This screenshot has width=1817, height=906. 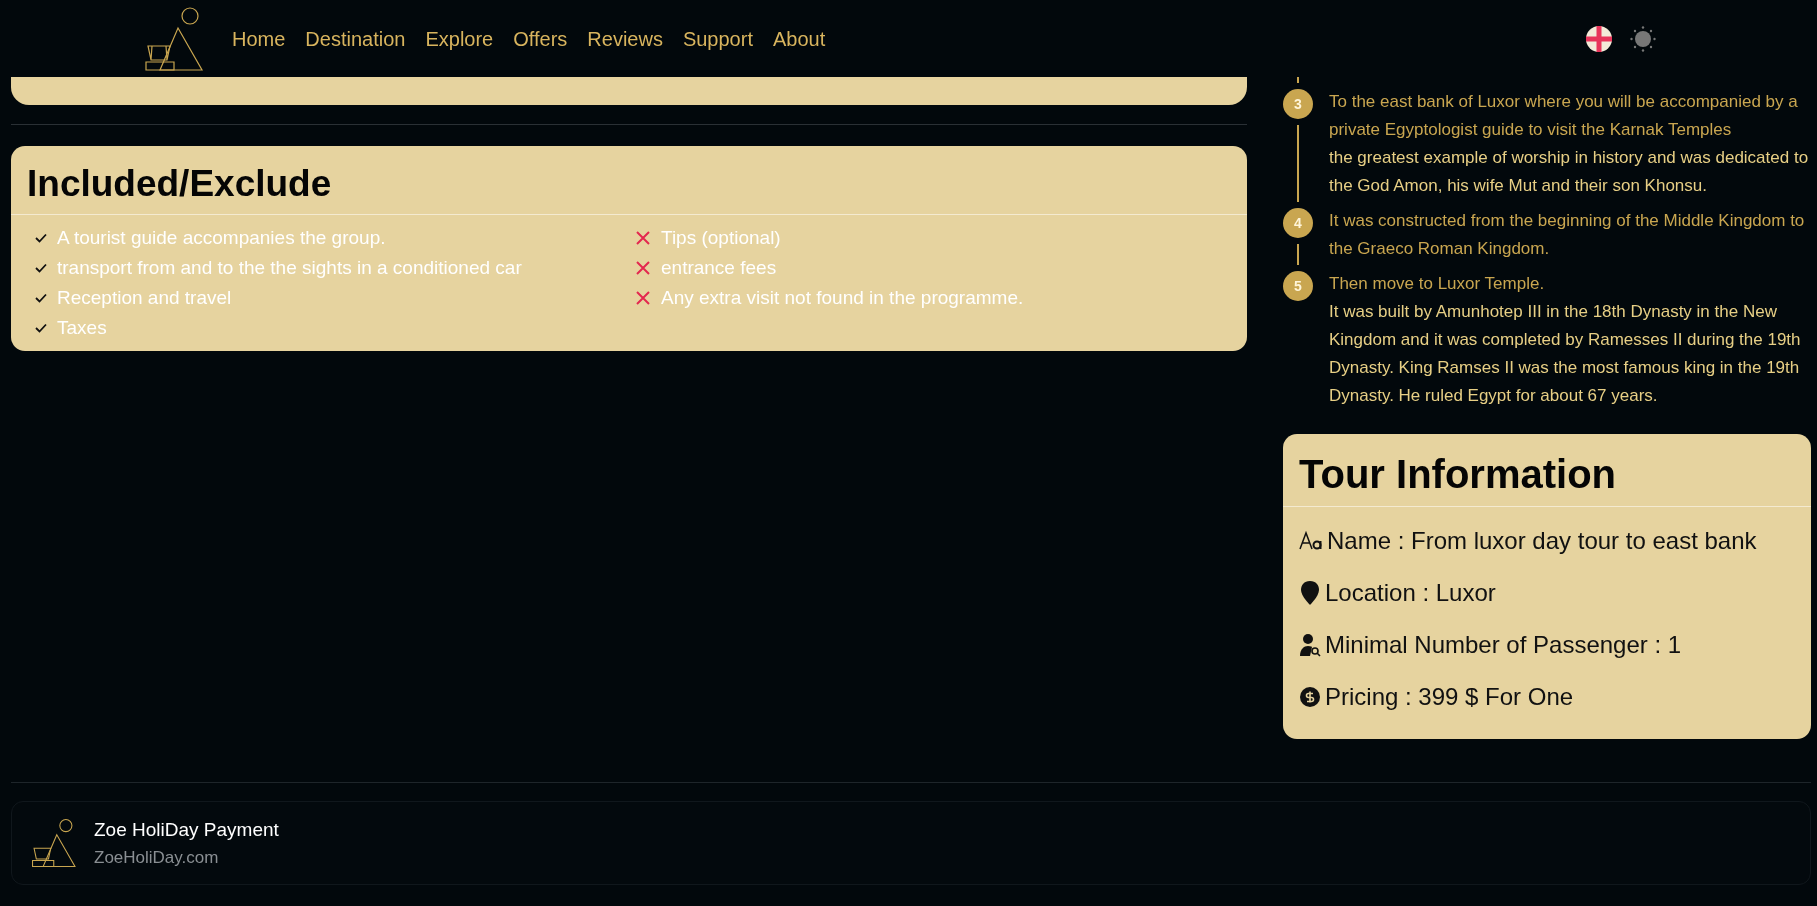 What do you see at coordinates (842, 298) in the screenshot?
I see `list-item: Any extra visit not found in the programme.` at bounding box center [842, 298].